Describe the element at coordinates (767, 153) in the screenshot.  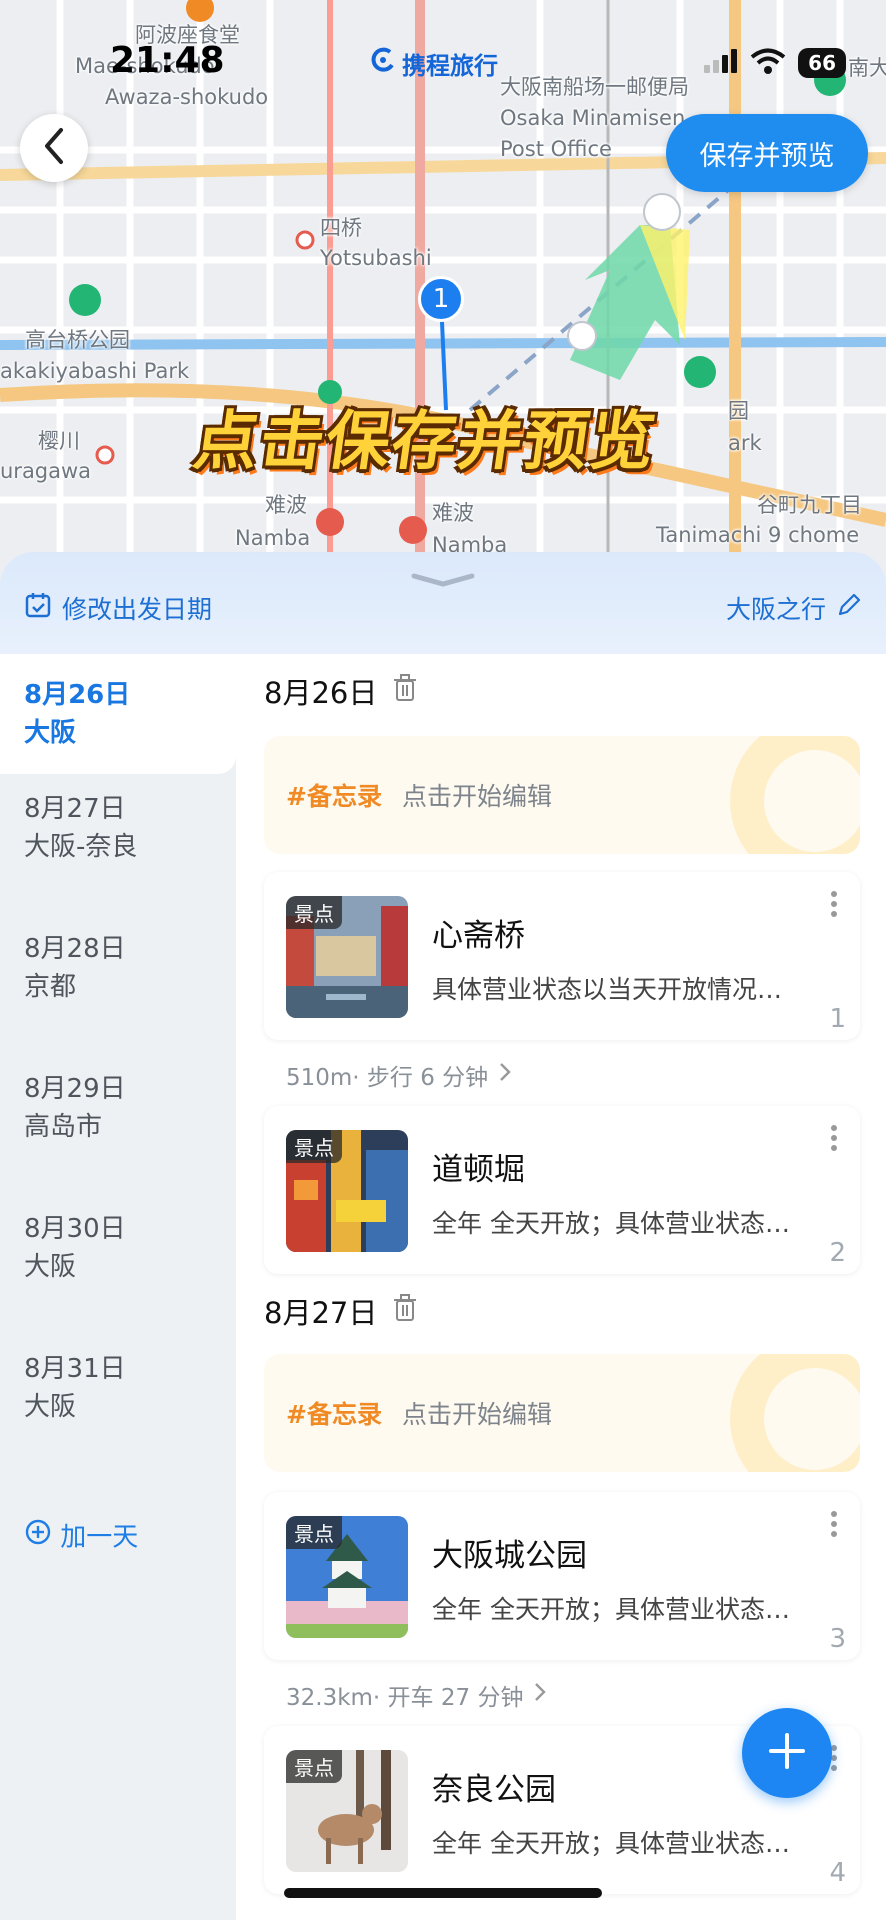
I see `save-and-preview-button: 保存并预览` at that location.